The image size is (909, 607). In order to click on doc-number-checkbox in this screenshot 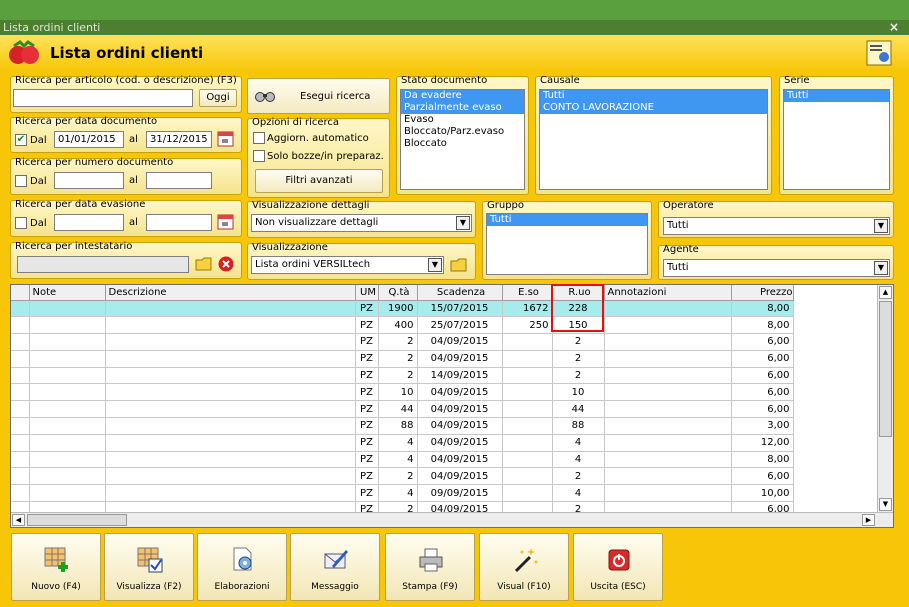, I will do `click(21, 181)`.